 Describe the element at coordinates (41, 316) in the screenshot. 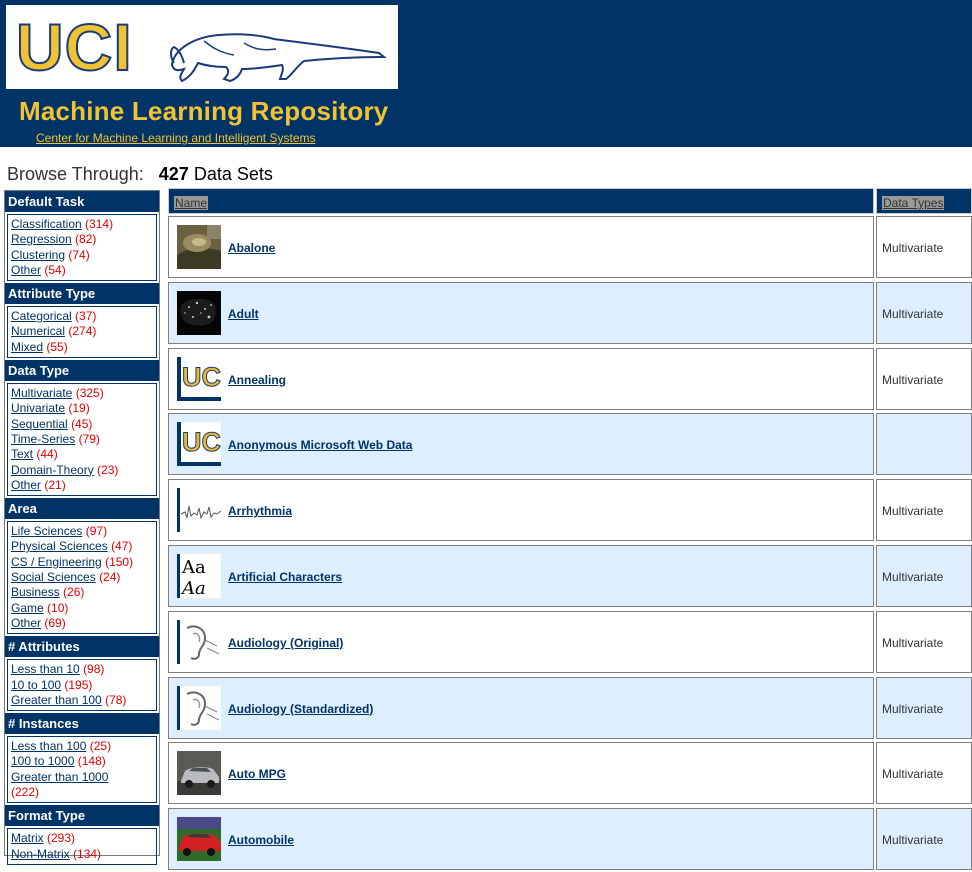

I see `facet-link-categorical: Categorical` at that location.